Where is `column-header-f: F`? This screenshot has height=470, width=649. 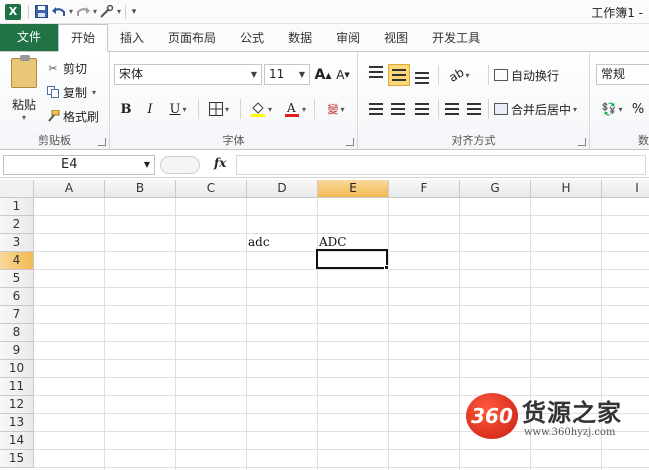 column-header-f: F is located at coordinates (424, 189).